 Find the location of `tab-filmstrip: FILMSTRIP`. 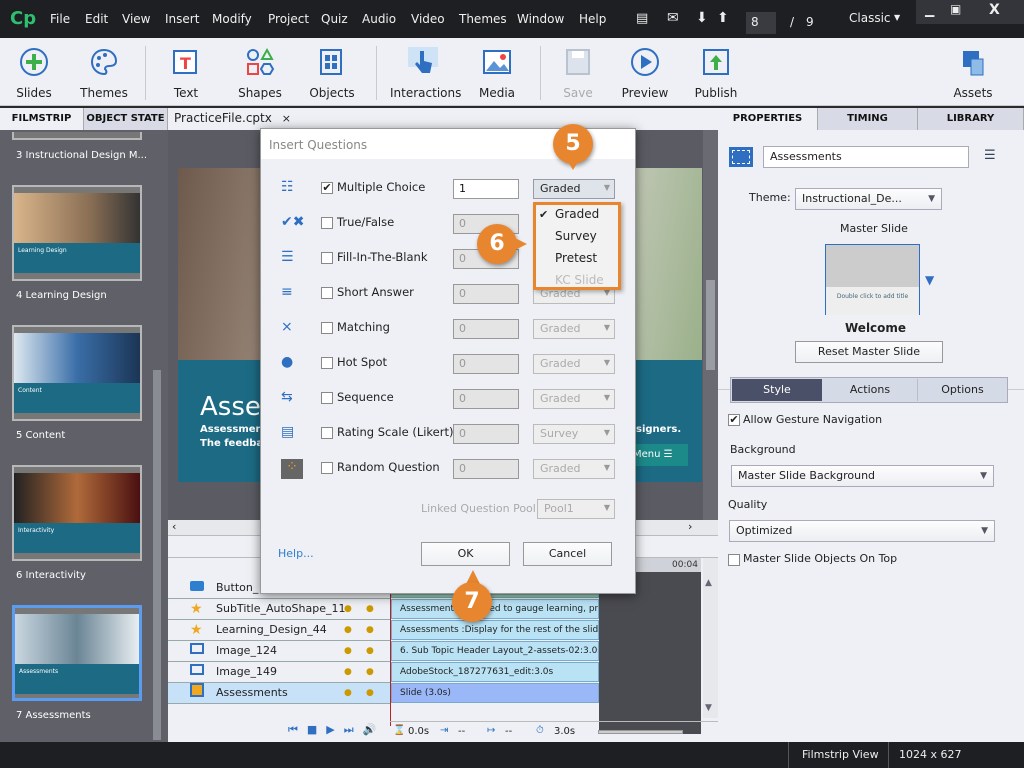

tab-filmstrip: FILMSTRIP is located at coordinates (42, 119).